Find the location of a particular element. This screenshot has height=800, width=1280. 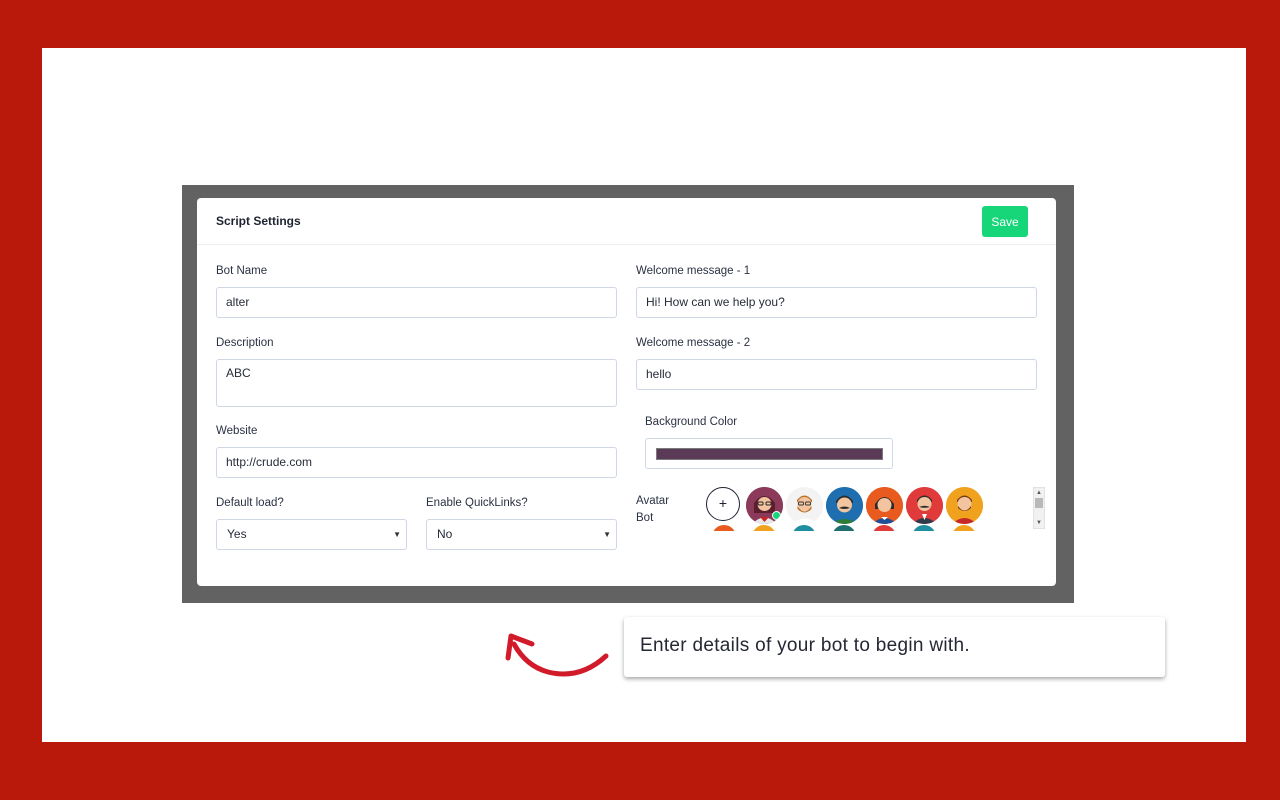

welcome-message-1-input: Hi! How can we help you? is located at coordinates (836, 302).